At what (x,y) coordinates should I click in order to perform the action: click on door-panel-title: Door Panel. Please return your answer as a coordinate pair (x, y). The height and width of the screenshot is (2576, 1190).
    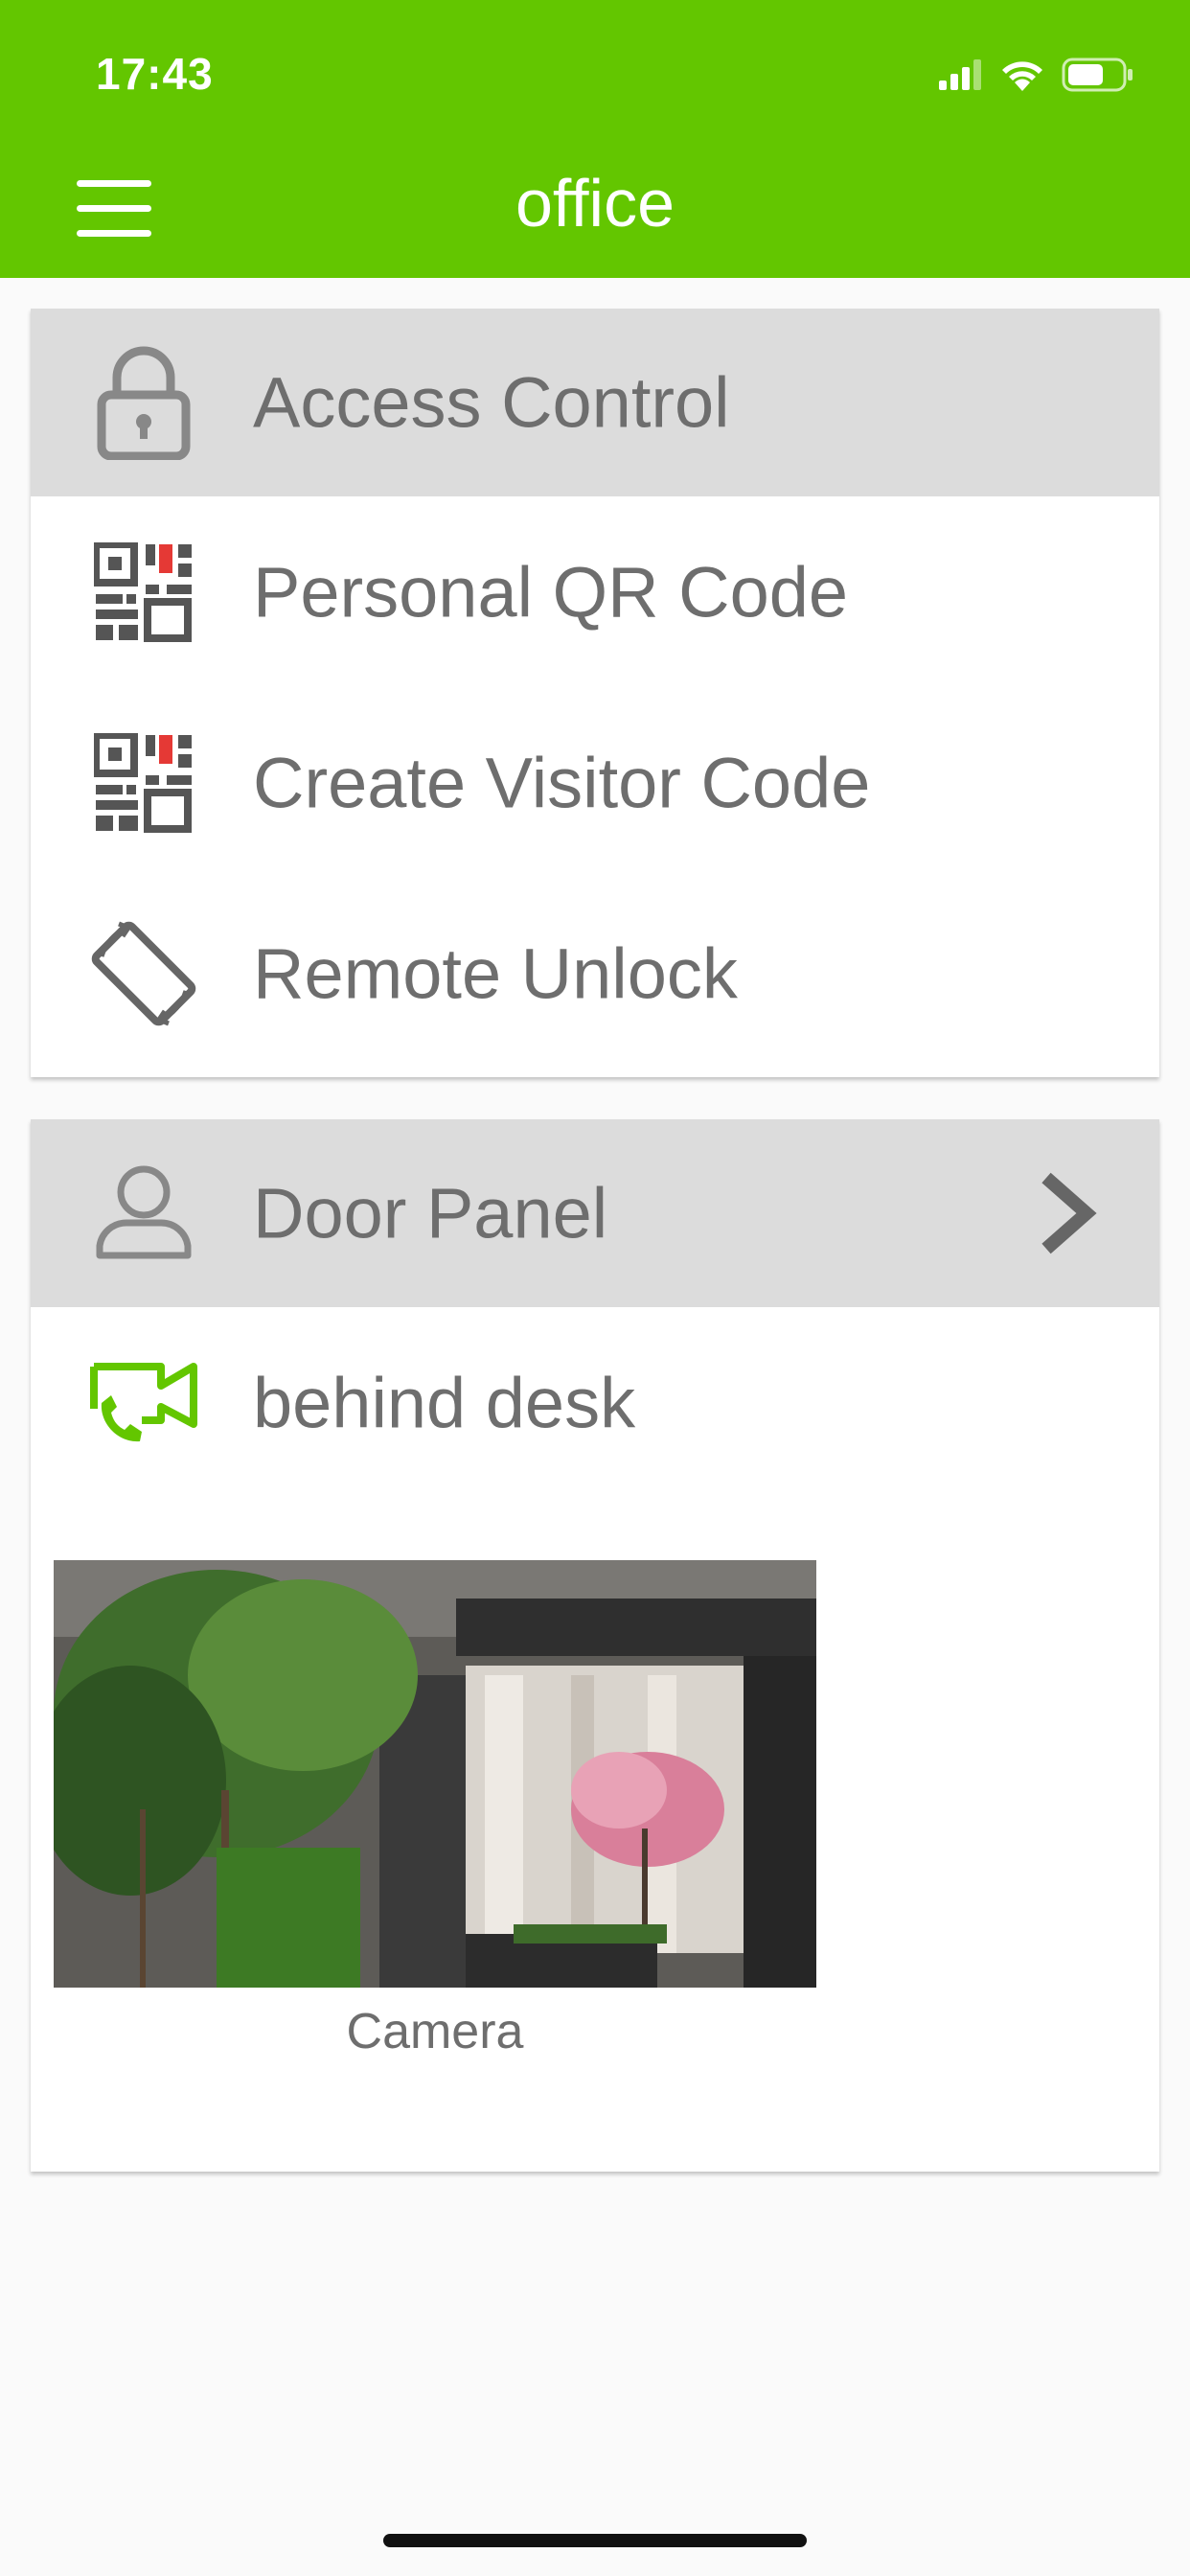
    Looking at the image, I should click on (430, 1213).